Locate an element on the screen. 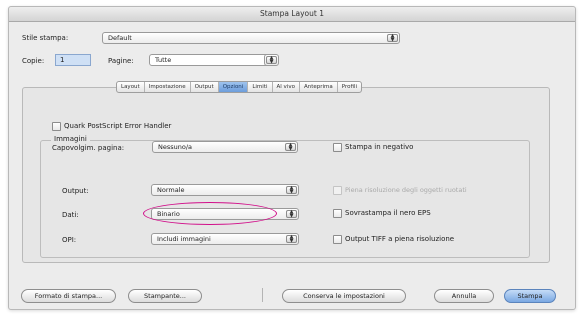 Image resolution: width=579 pixels, height=316 pixels. opi-value: Includi immagini is located at coordinates (184, 239).